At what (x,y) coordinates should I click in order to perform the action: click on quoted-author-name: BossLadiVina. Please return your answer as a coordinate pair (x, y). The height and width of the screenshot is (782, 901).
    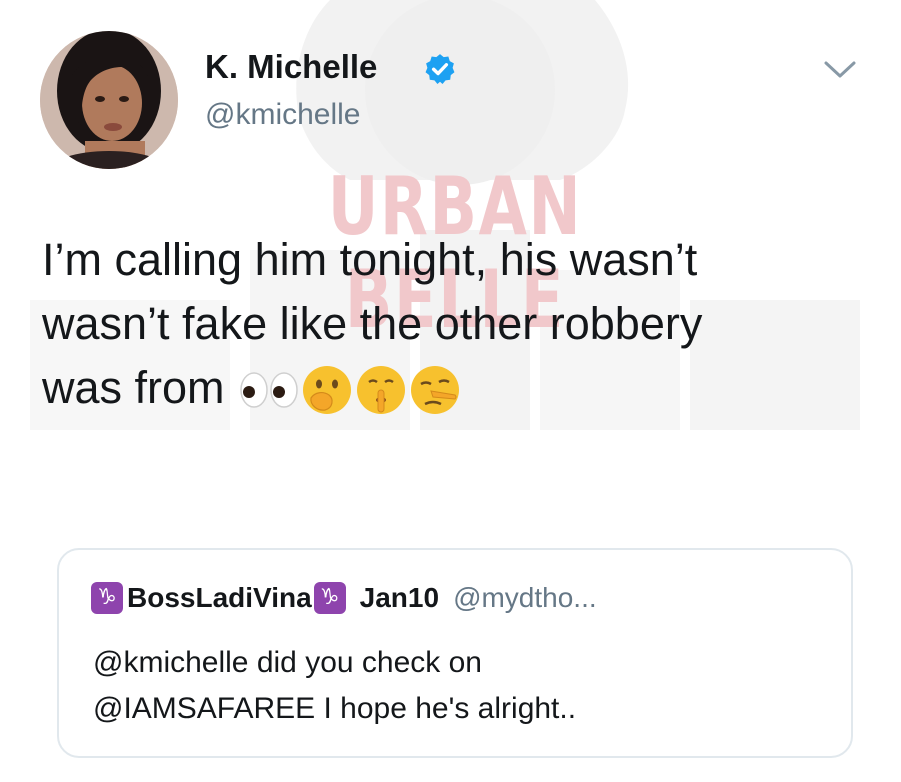
    Looking at the image, I should click on (219, 598).